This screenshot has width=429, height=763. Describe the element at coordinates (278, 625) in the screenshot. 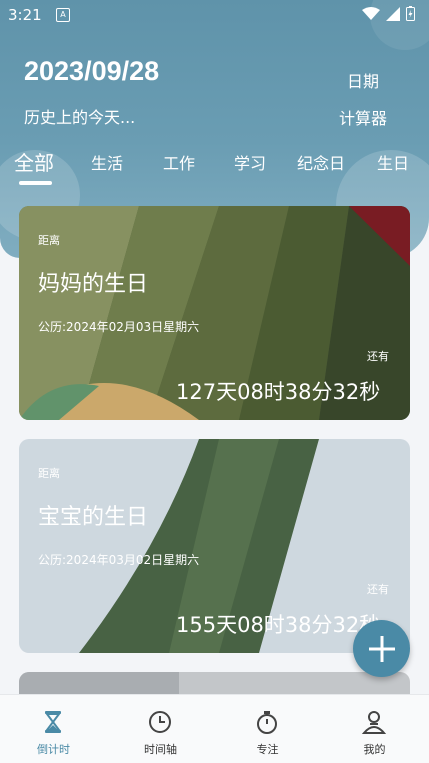

I see `countdown-value: 155天08时38分32秒` at that location.